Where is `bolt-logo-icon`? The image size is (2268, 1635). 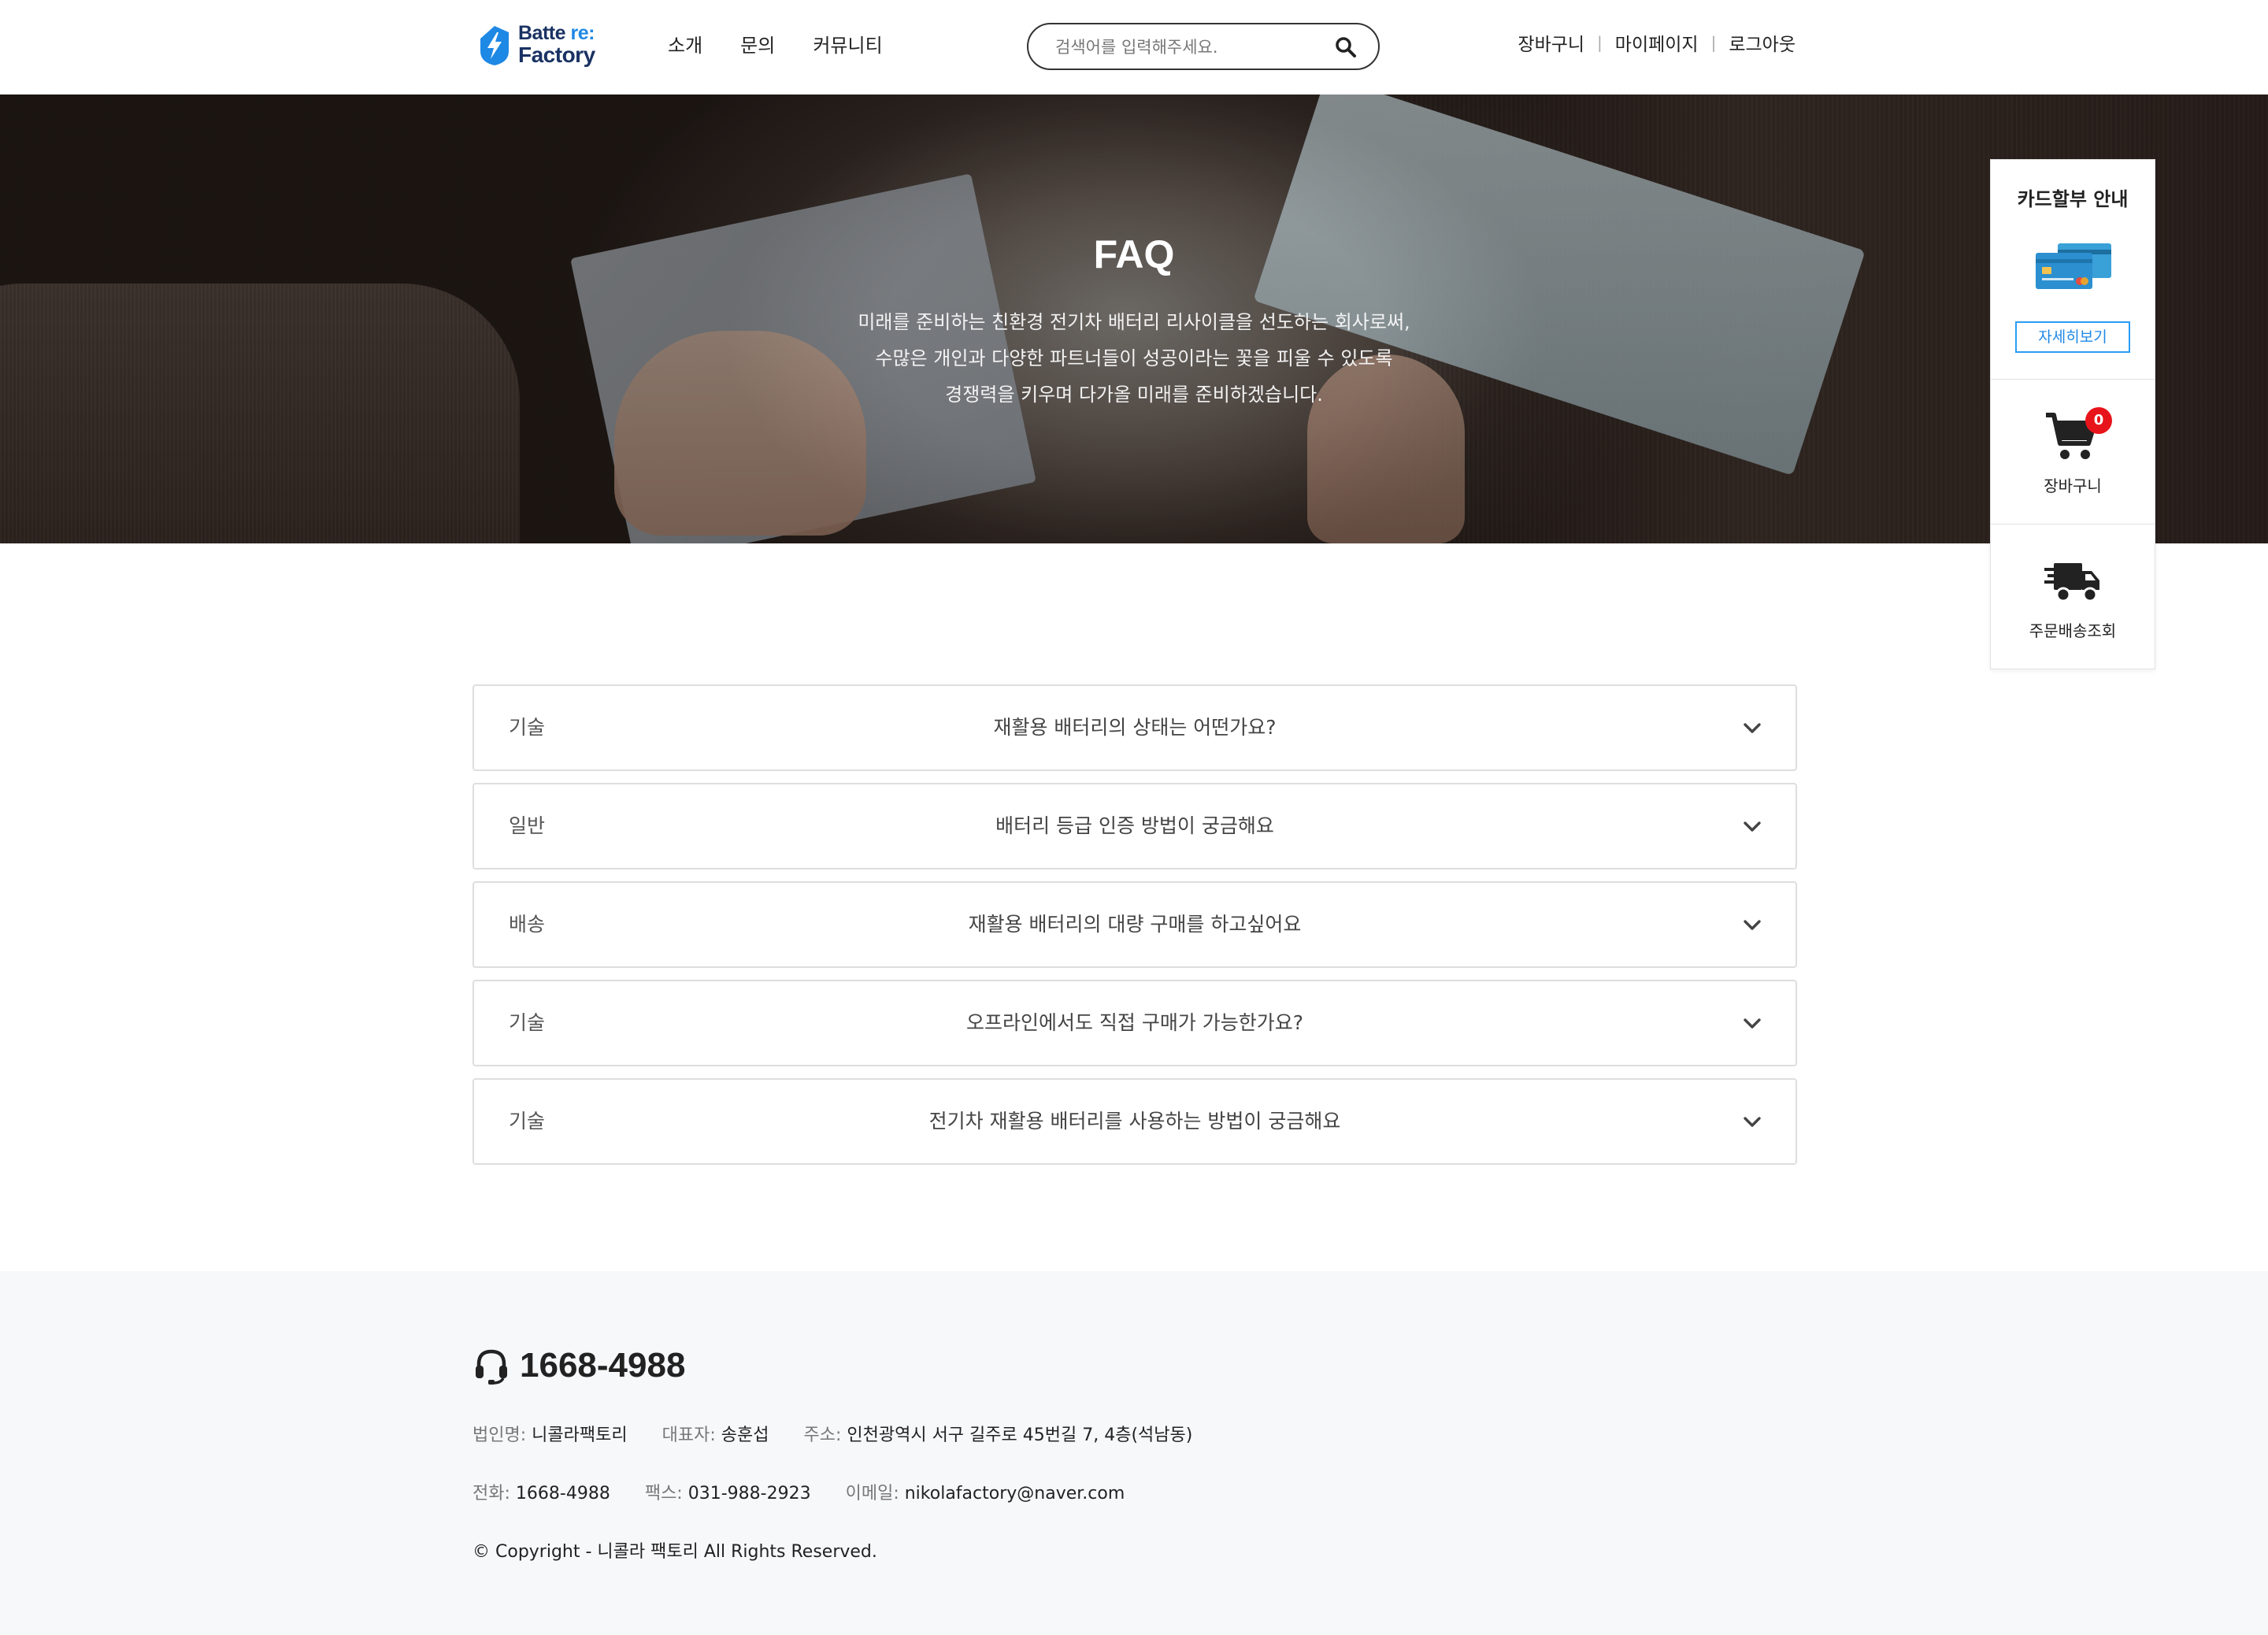 bolt-logo-icon is located at coordinates (494, 45).